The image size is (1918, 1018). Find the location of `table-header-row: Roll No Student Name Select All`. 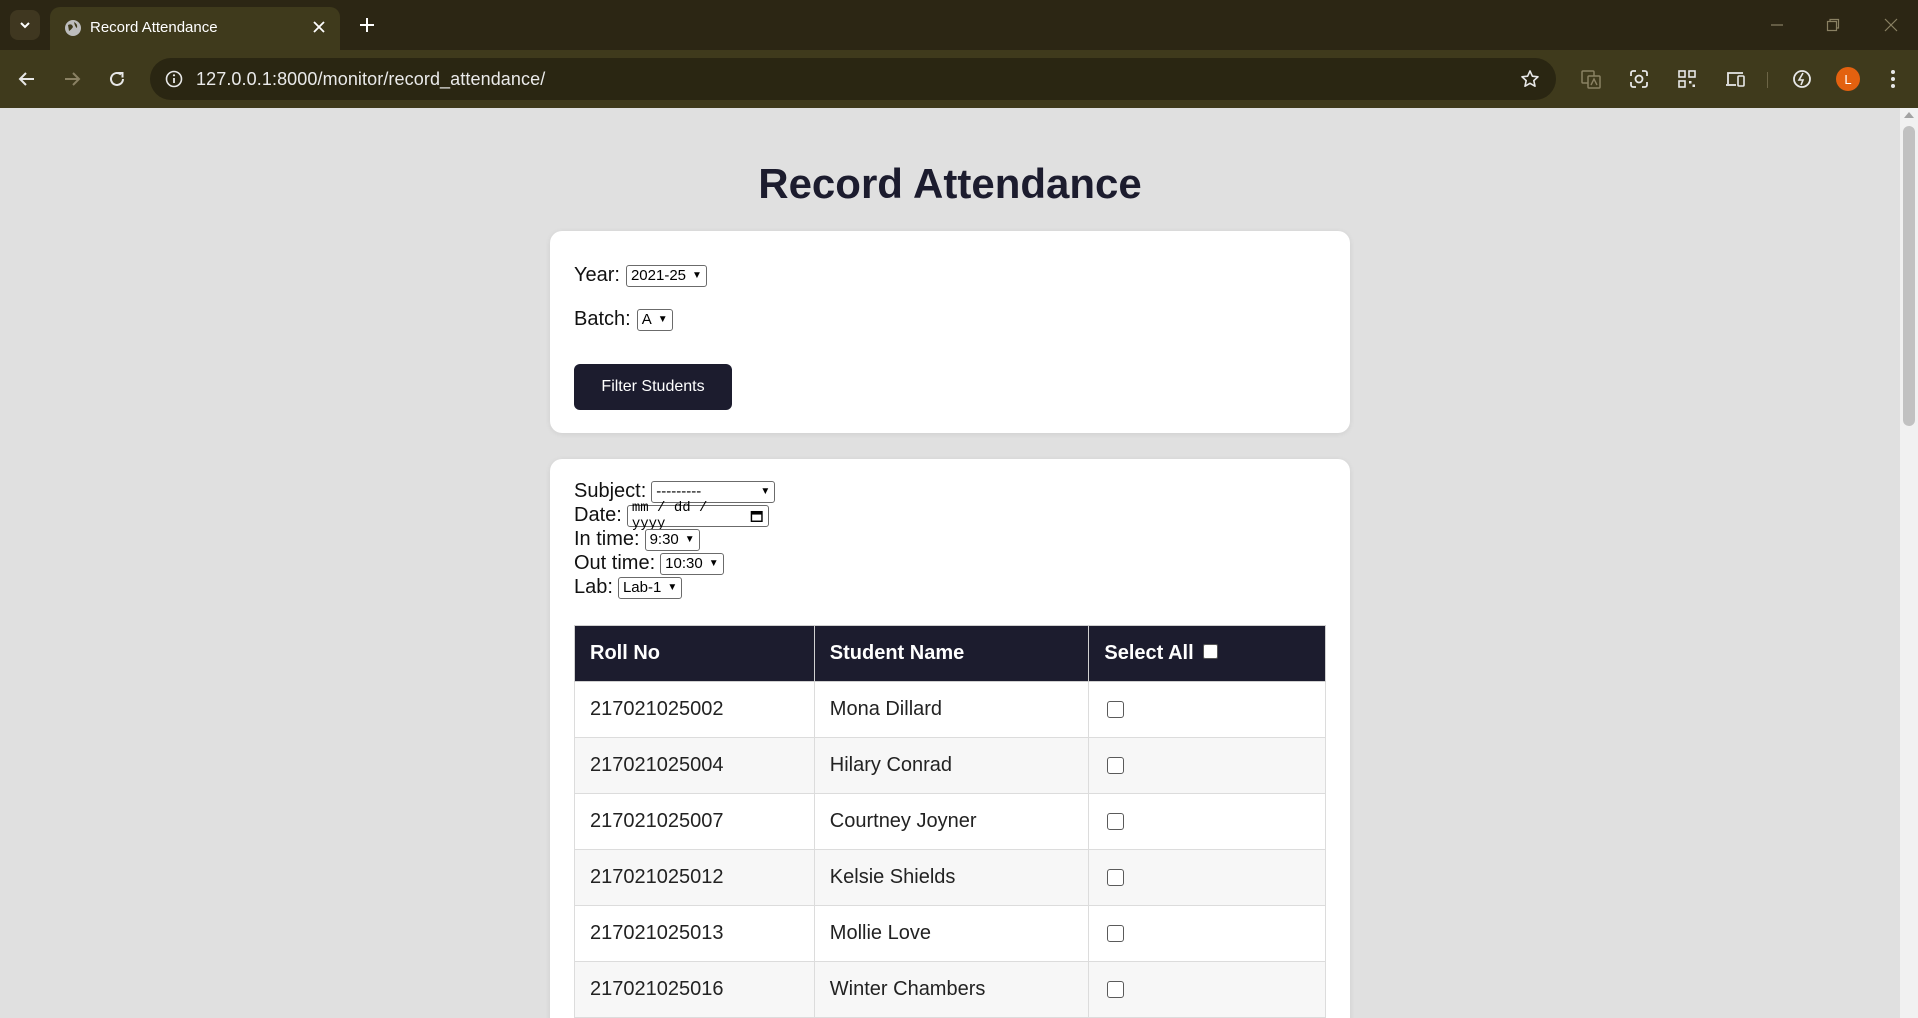

table-header-row: Roll No Student Name Select All is located at coordinates (950, 653).